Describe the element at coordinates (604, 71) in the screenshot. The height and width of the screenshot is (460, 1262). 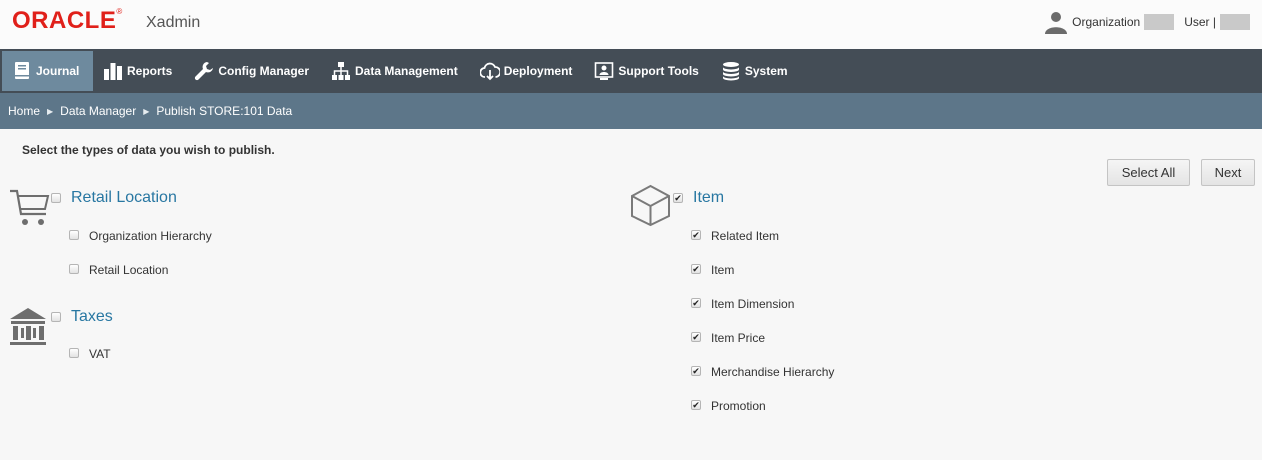
I see `support-icon` at that location.